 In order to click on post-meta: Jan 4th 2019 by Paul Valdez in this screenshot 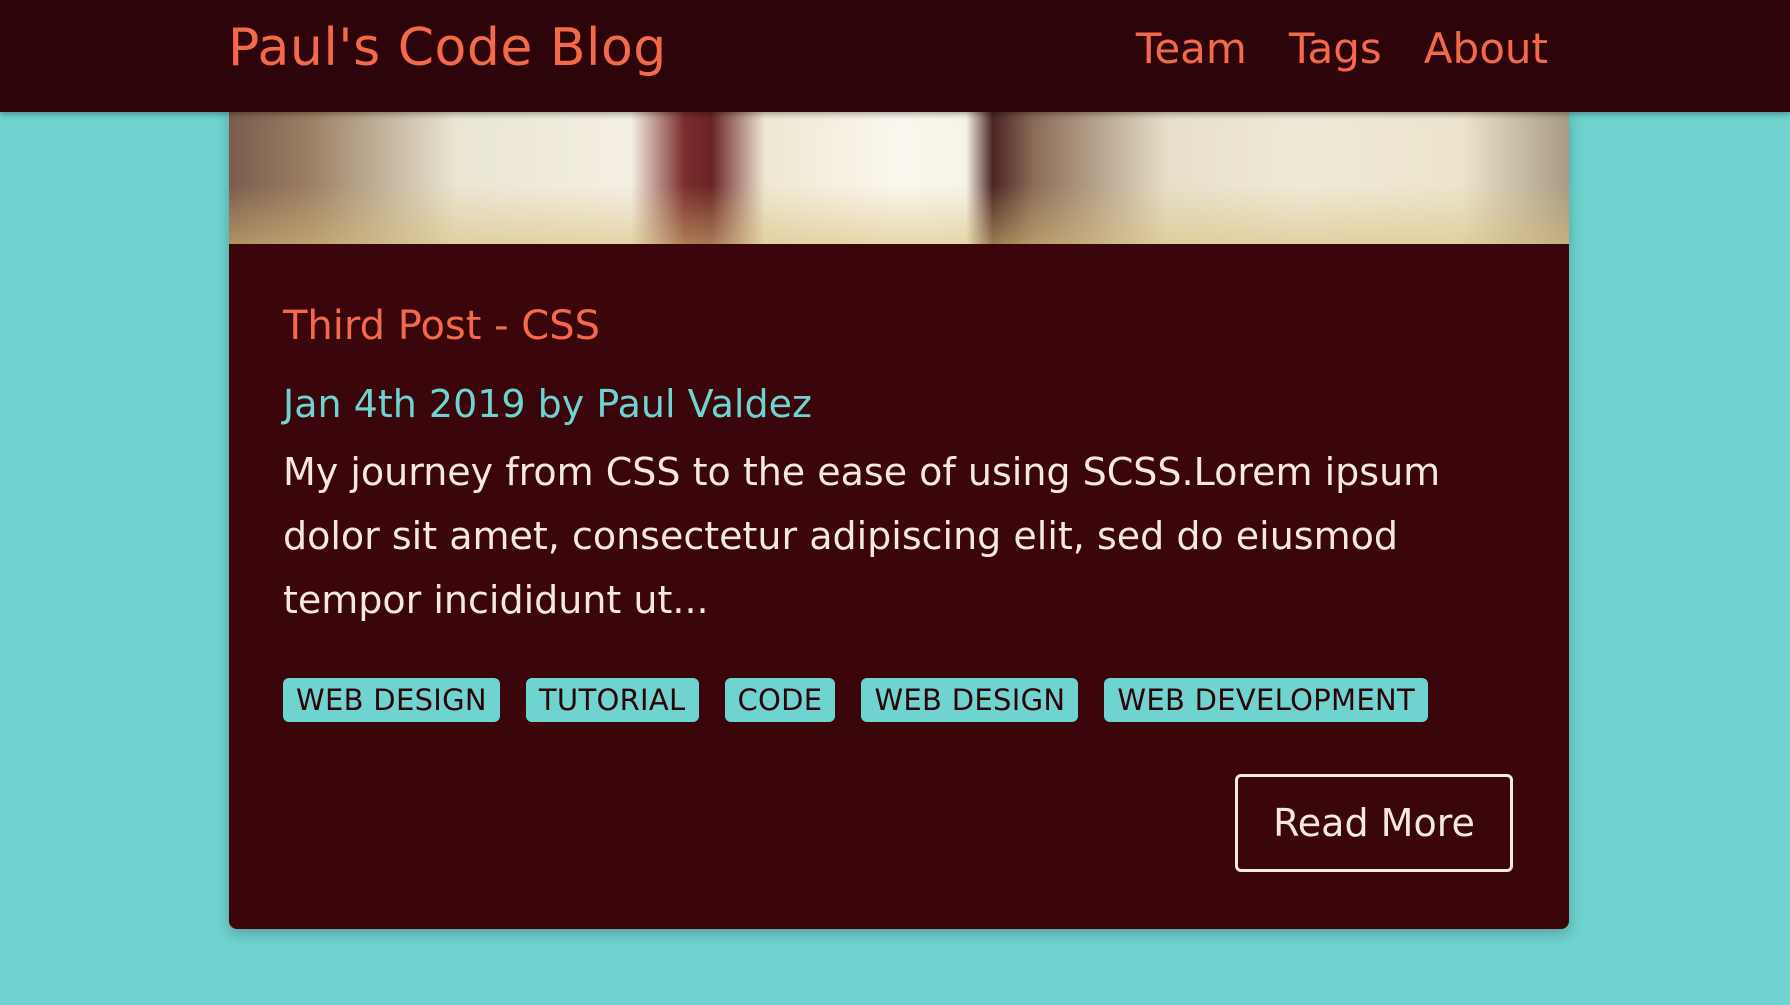, I will do `click(547, 404)`.